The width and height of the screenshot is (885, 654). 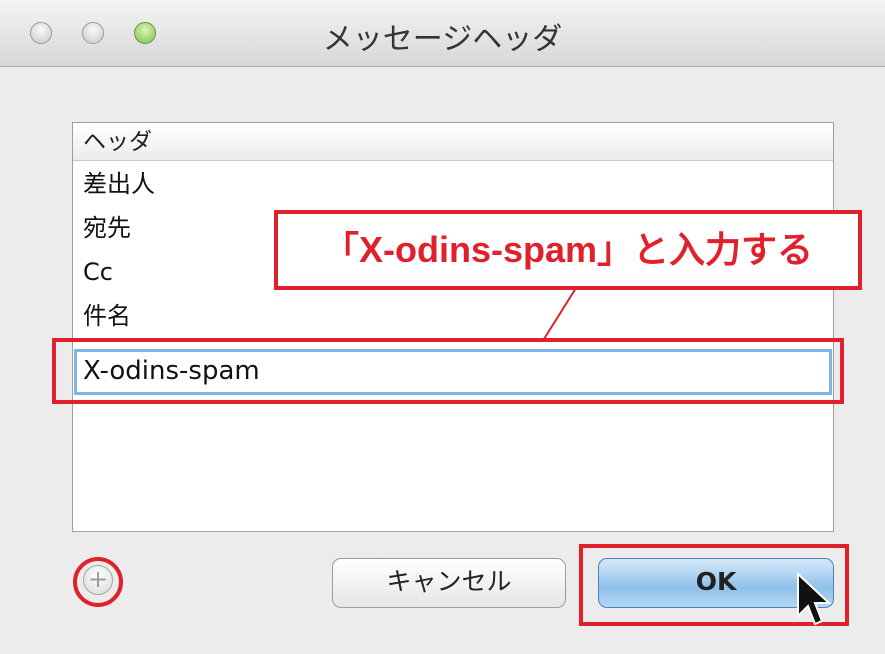 I want to click on highlight-circle, so click(x=98, y=582).